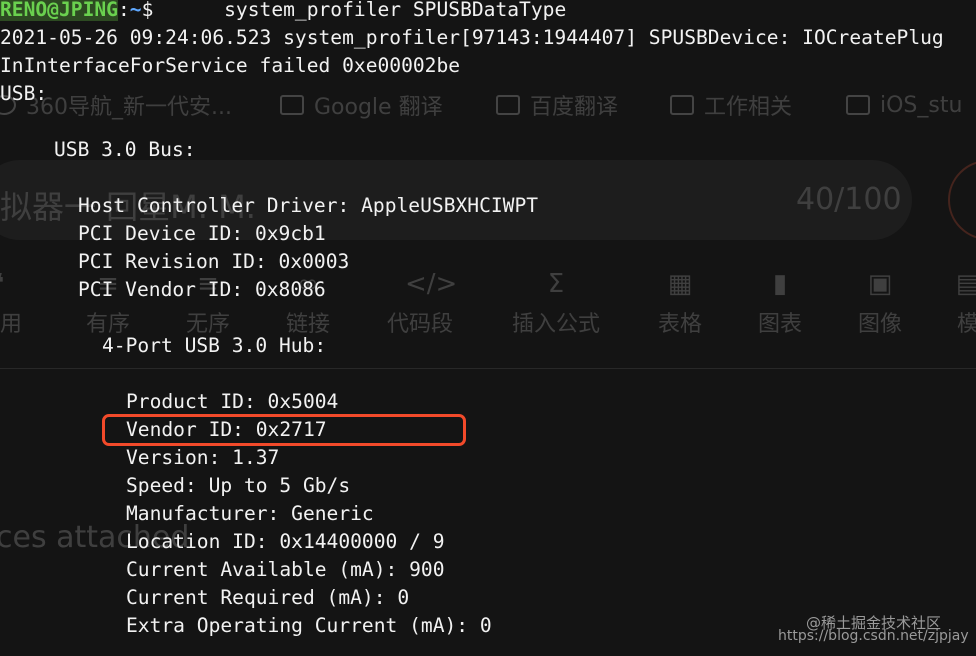 The image size is (976, 656). Describe the element at coordinates (309, 625) in the screenshot. I see `hub-extra-operating-current: Extra Operating Current (mA): 0` at that location.